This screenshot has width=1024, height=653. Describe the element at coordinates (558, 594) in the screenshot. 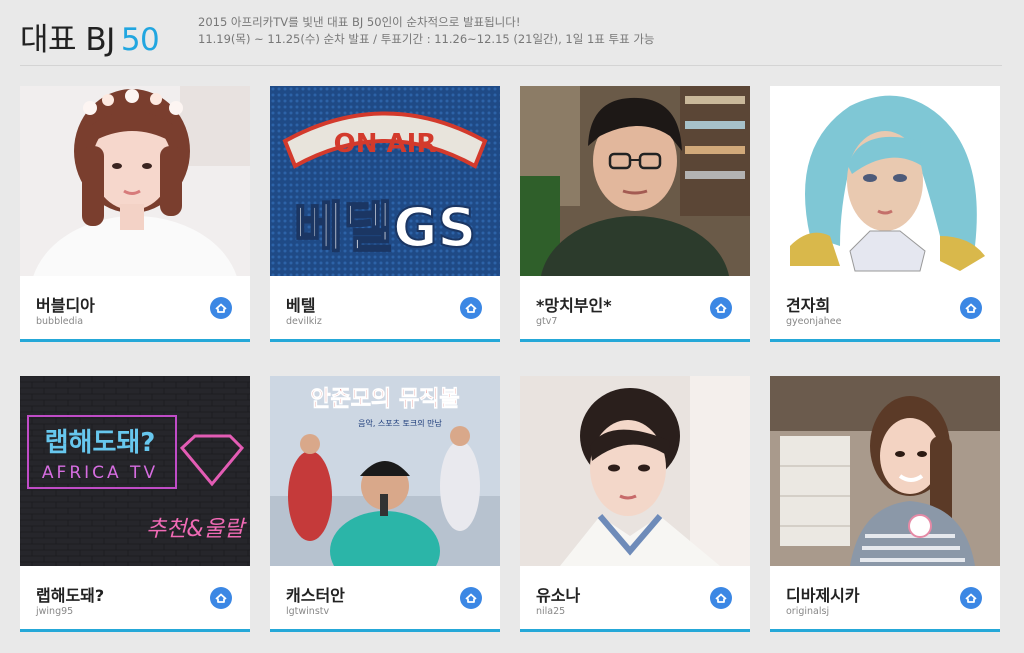

I see `bj-name: 유소나` at that location.